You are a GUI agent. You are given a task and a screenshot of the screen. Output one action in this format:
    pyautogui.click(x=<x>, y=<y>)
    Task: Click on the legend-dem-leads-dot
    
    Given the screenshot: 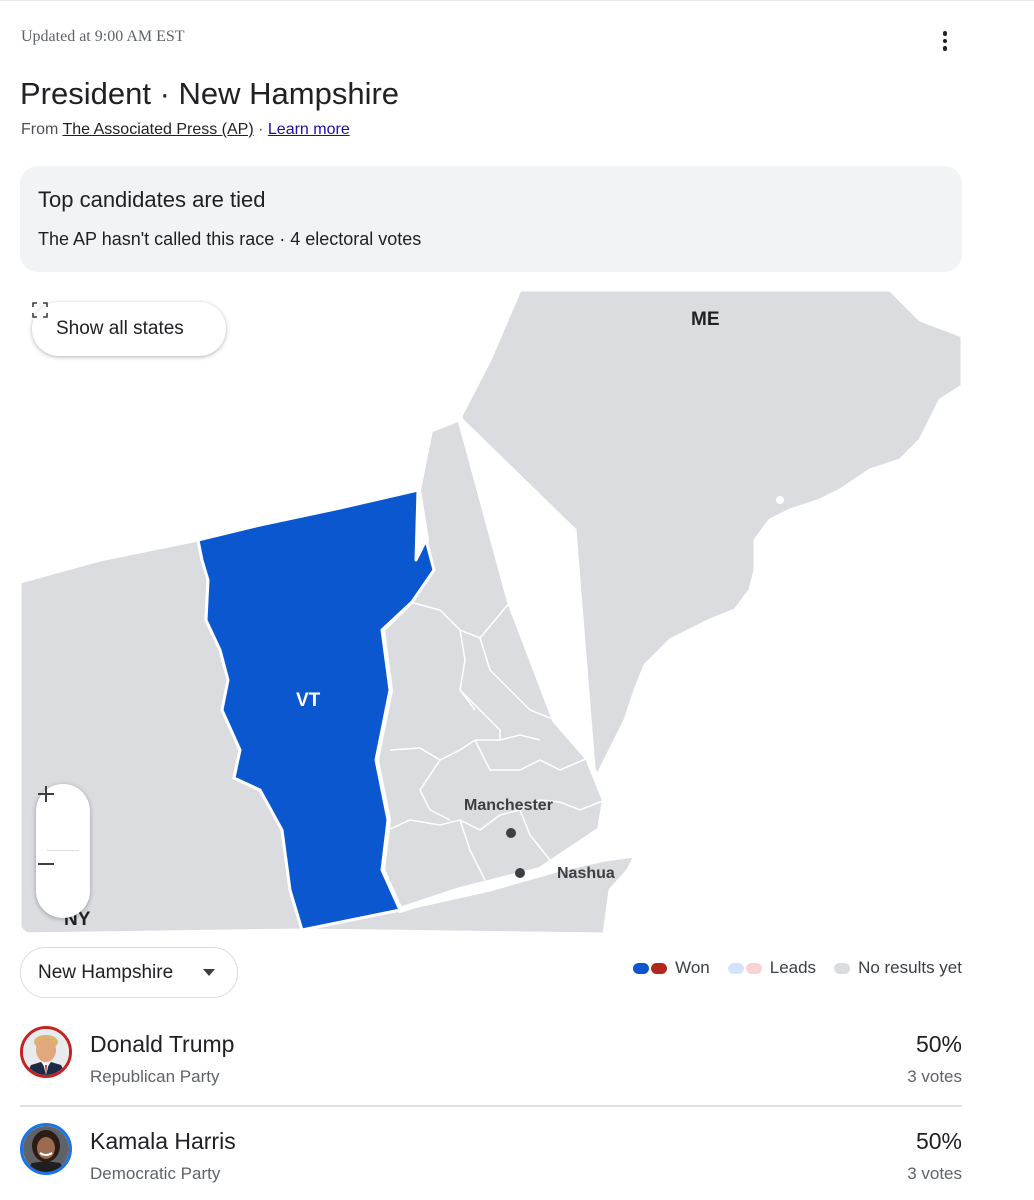 What is the action you would take?
    pyautogui.click(x=735, y=968)
    